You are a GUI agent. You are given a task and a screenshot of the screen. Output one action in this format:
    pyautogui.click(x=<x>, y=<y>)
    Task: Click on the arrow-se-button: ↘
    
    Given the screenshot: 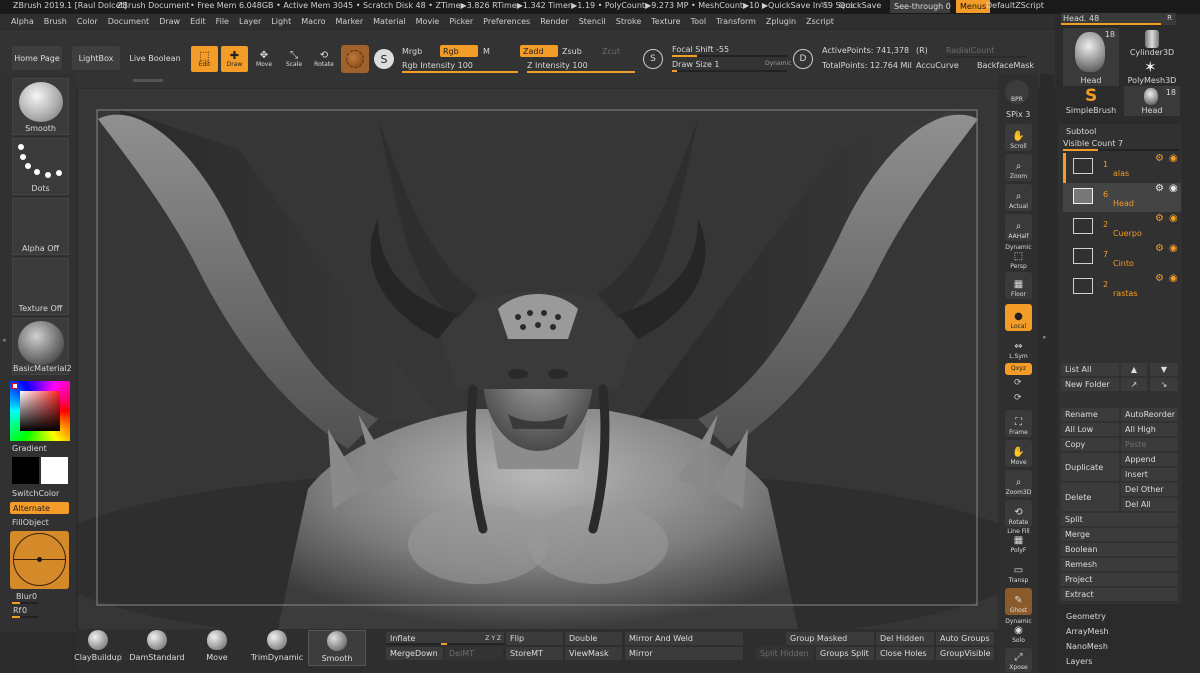 What is the action you would take?
    pyautogui.click(x=1164, y=384)
    